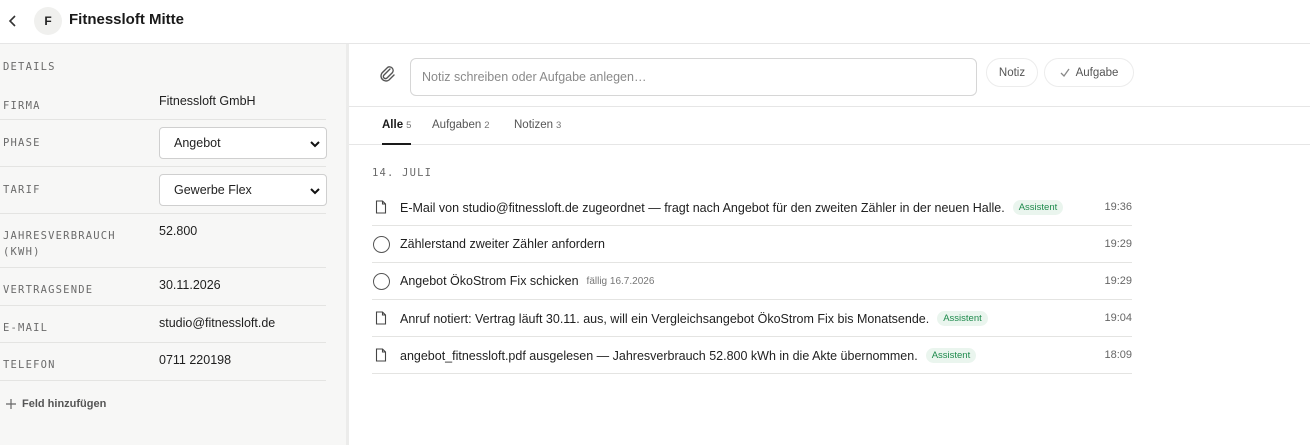 The width and height of the screenshot is (1310, 445). I want to click on tab-count: 3, so click(559, 125).